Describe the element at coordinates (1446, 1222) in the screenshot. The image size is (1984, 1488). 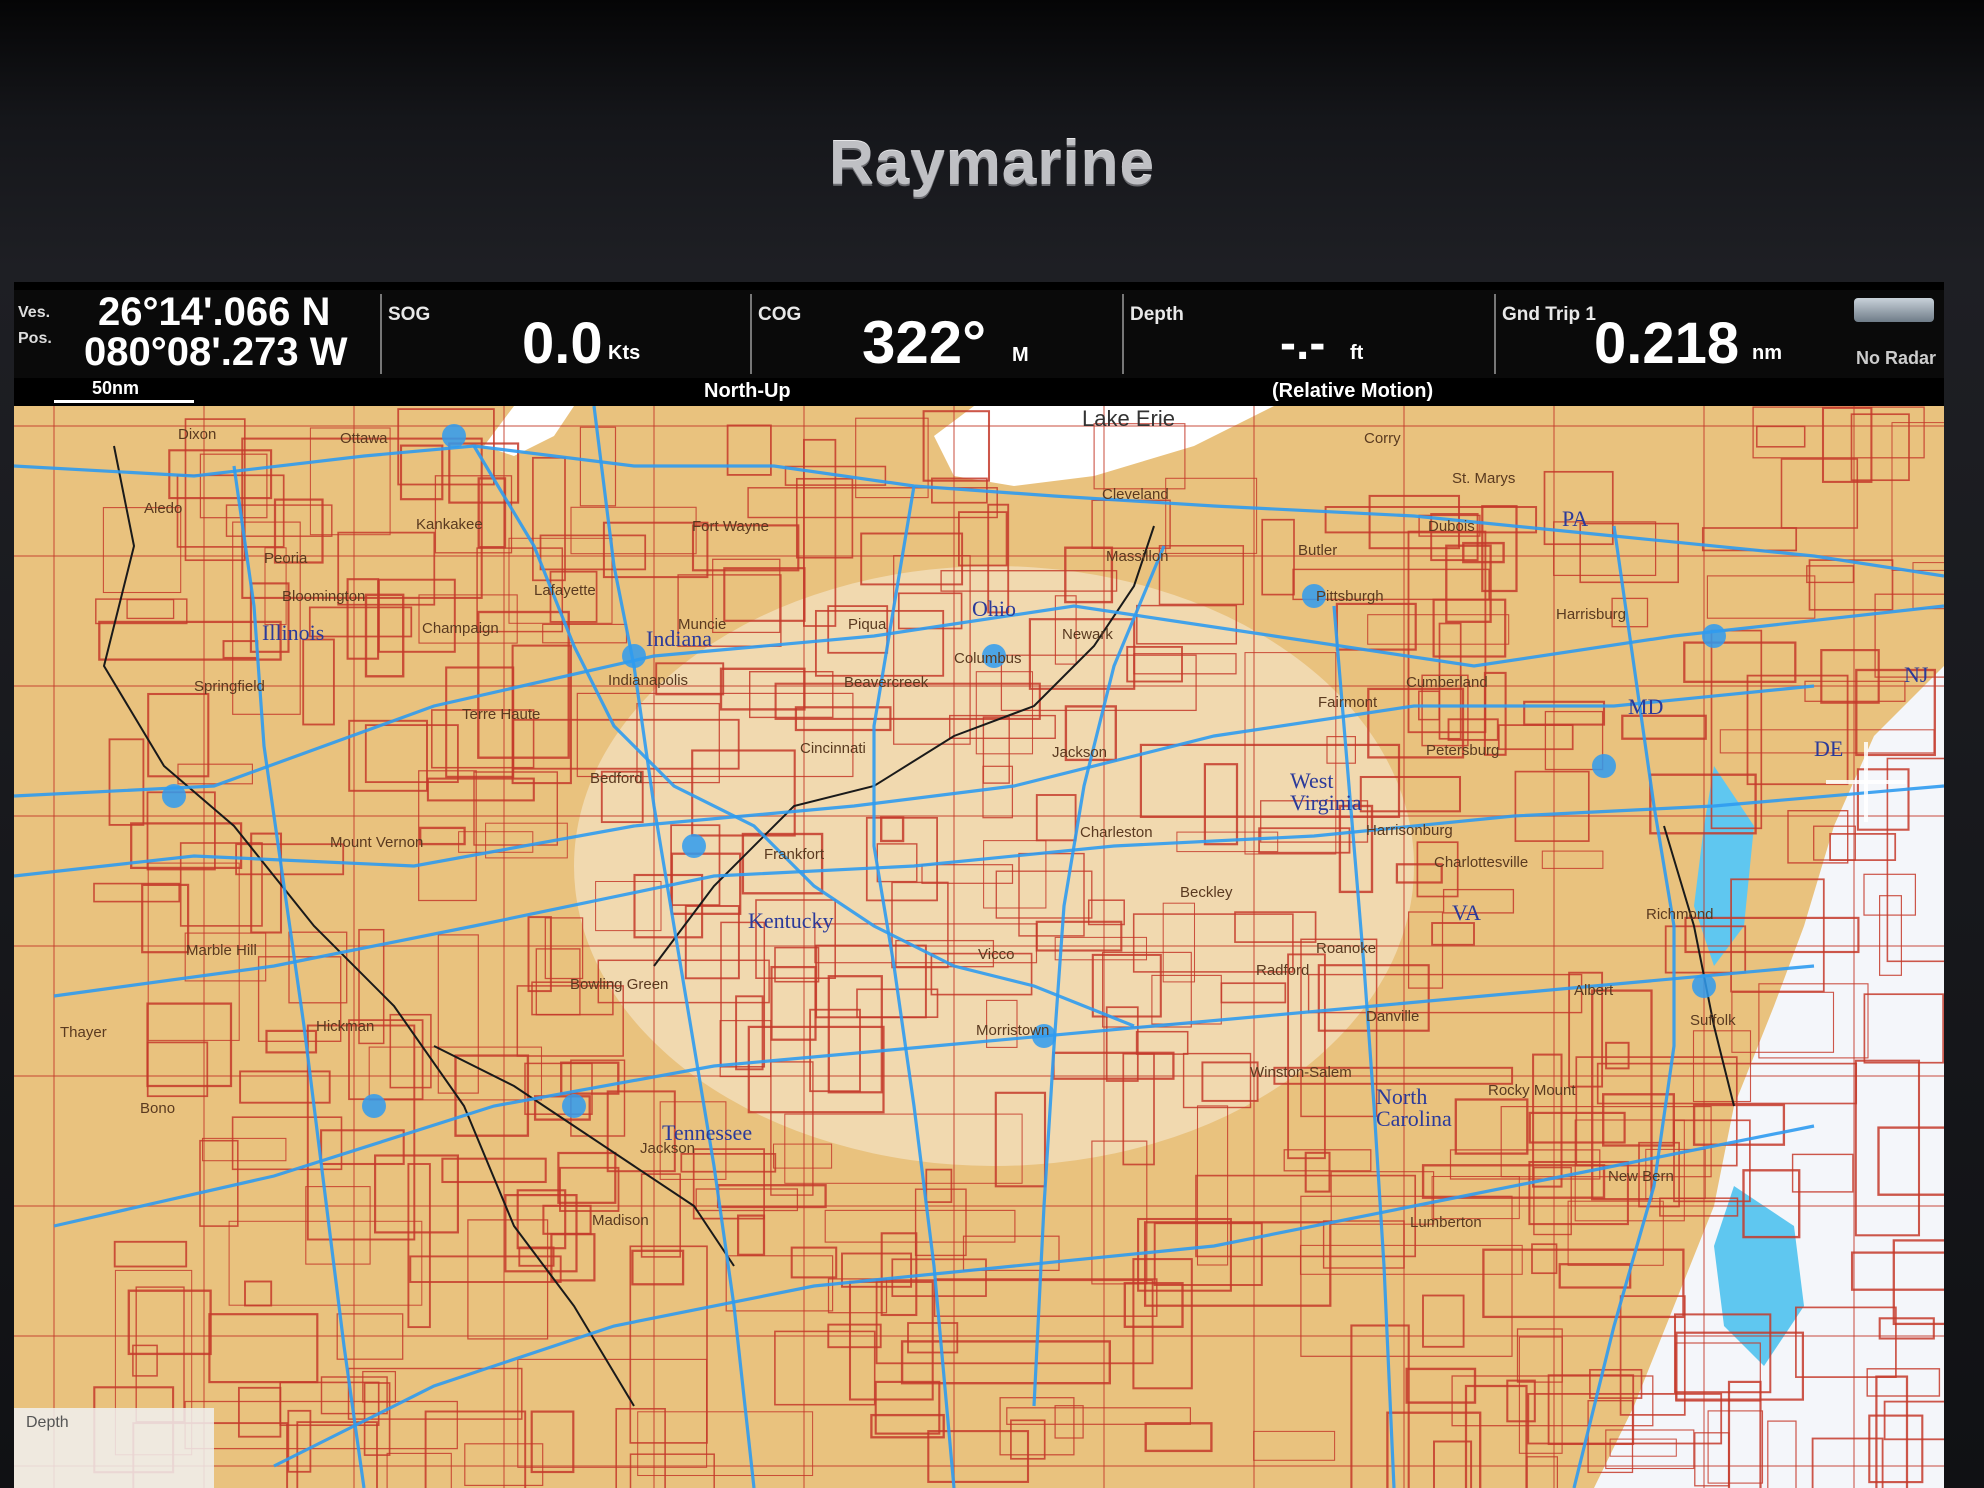
I see `place-label: Lumberton` at that location.